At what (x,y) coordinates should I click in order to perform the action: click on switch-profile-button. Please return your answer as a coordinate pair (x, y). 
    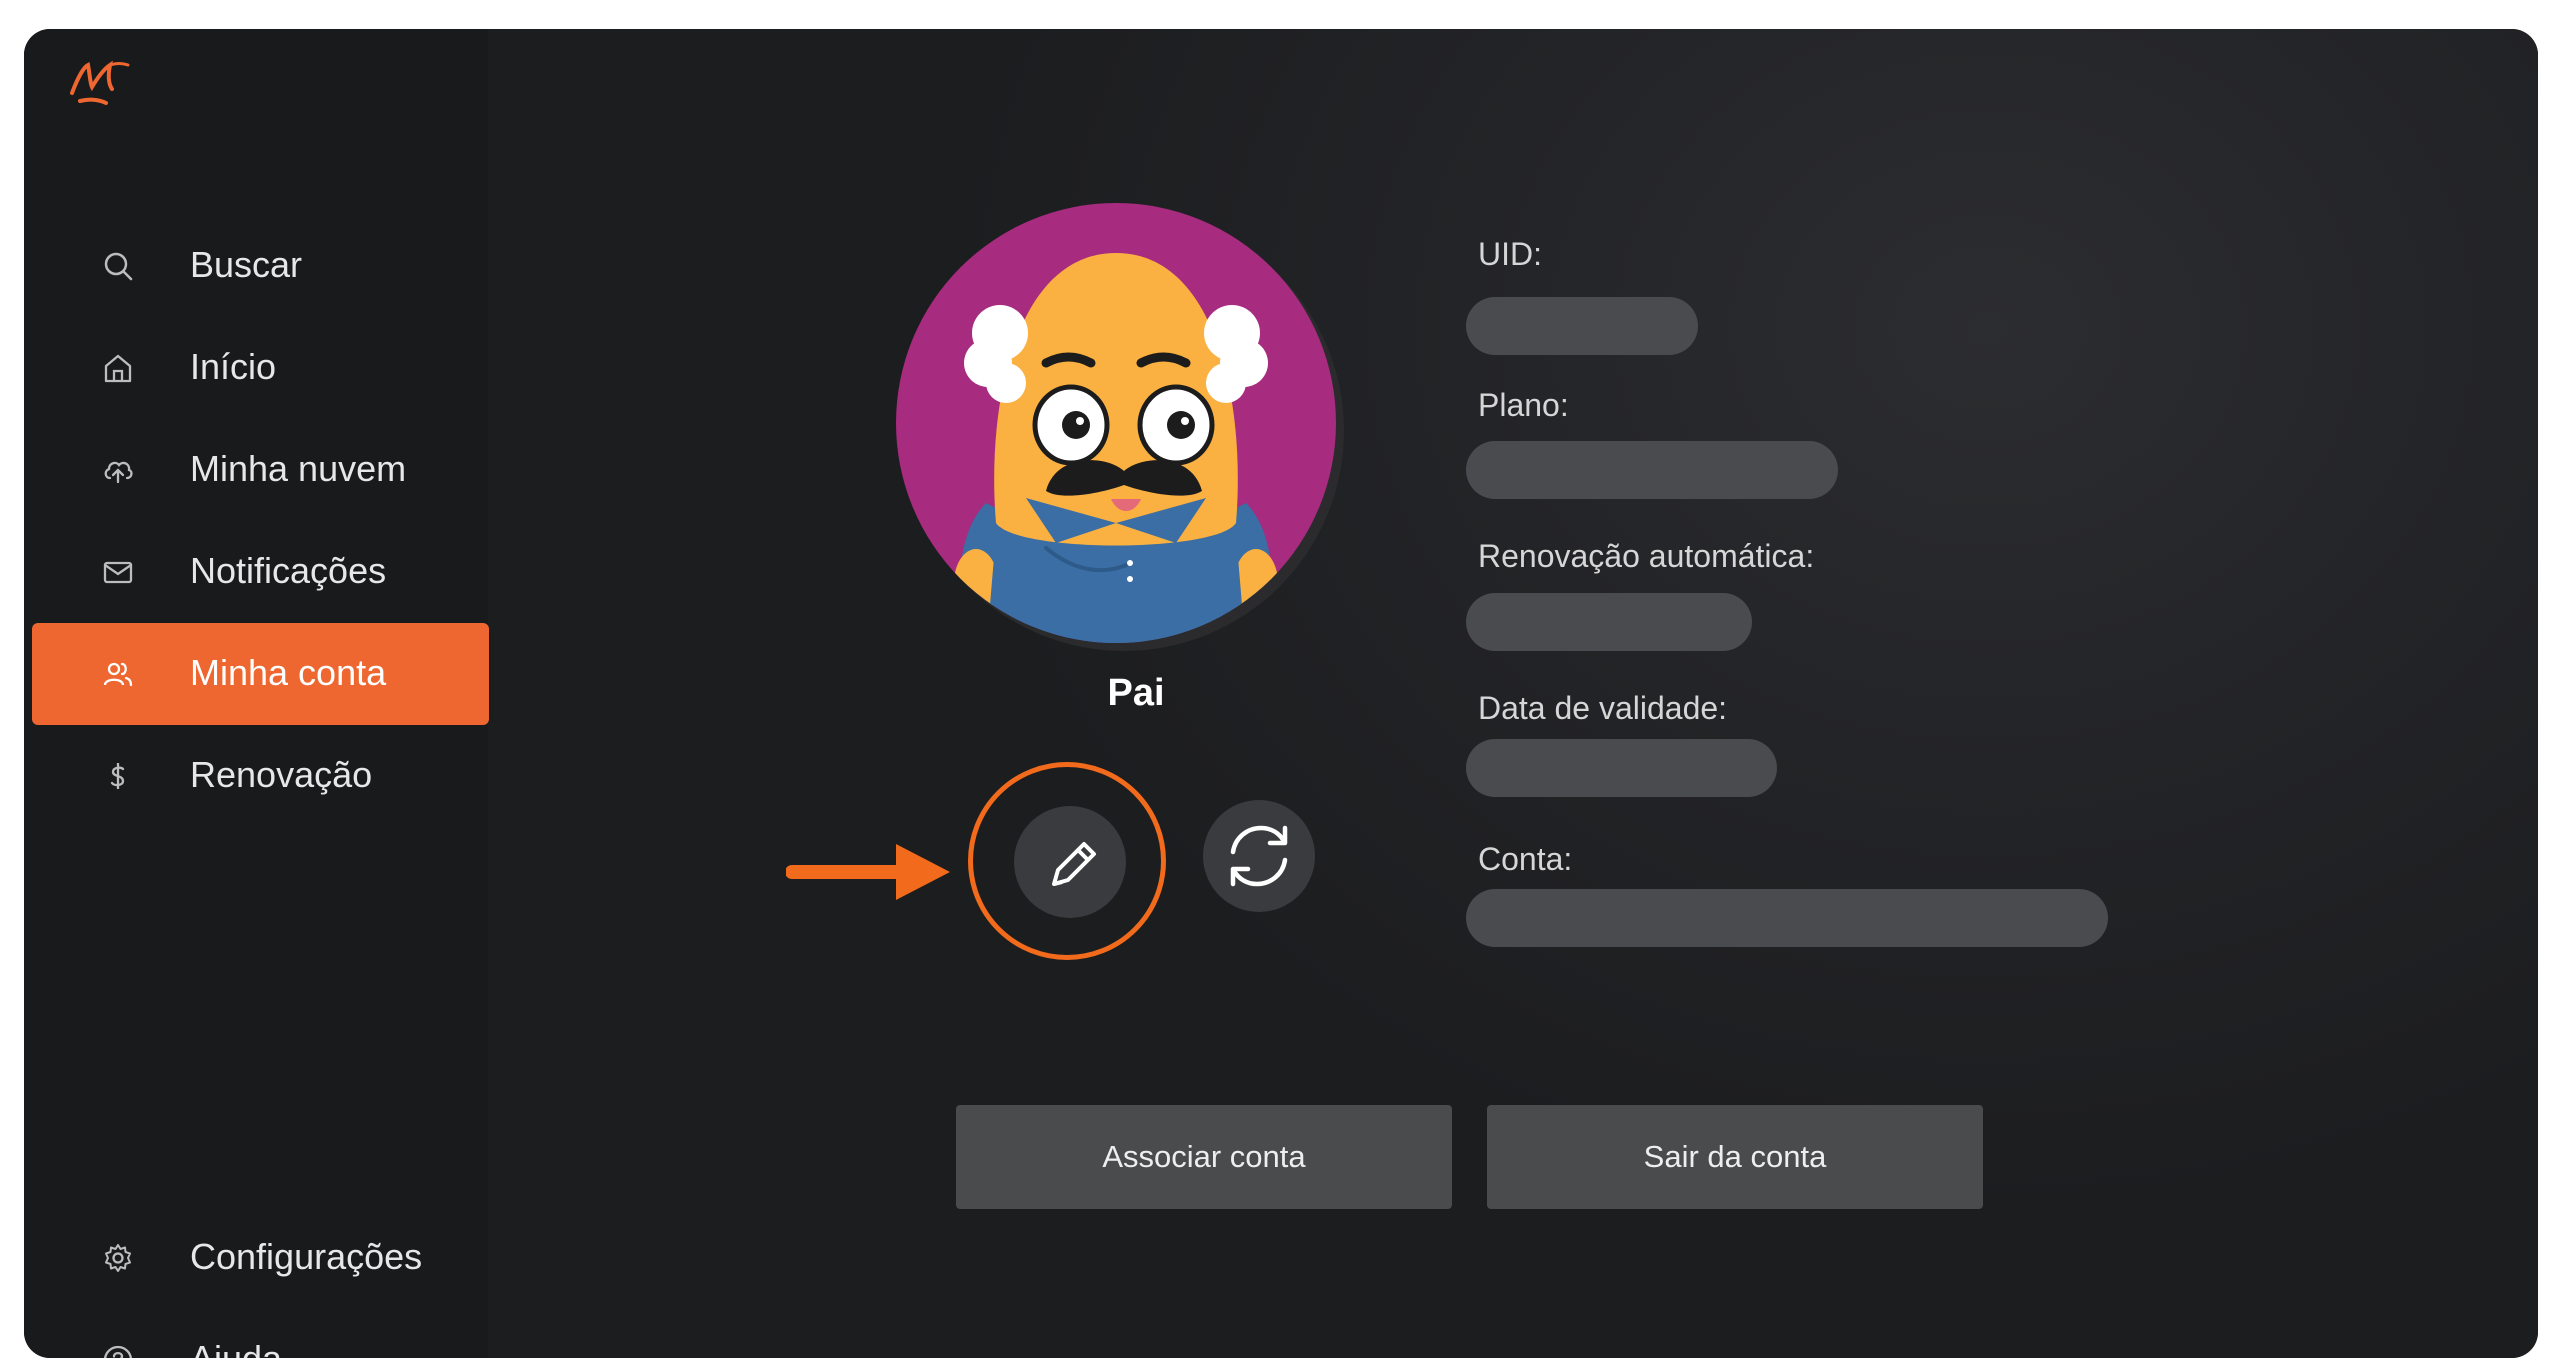
    Looking at the image, I should click on (1259, 856).